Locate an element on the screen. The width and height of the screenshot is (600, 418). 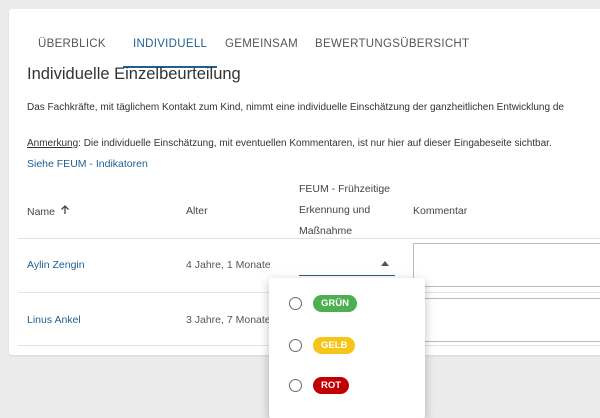
tab-individuell: Individuell is located at coordinates (170, 45).